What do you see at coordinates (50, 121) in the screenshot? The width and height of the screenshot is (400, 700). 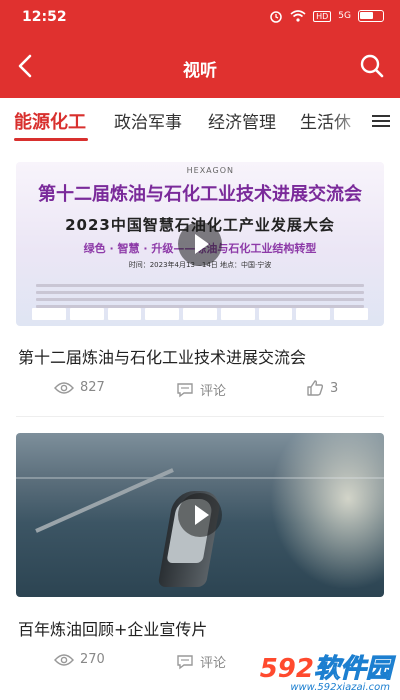 I see `tab-energy-chemical: 能源化工` at bounding box center [50, 121].